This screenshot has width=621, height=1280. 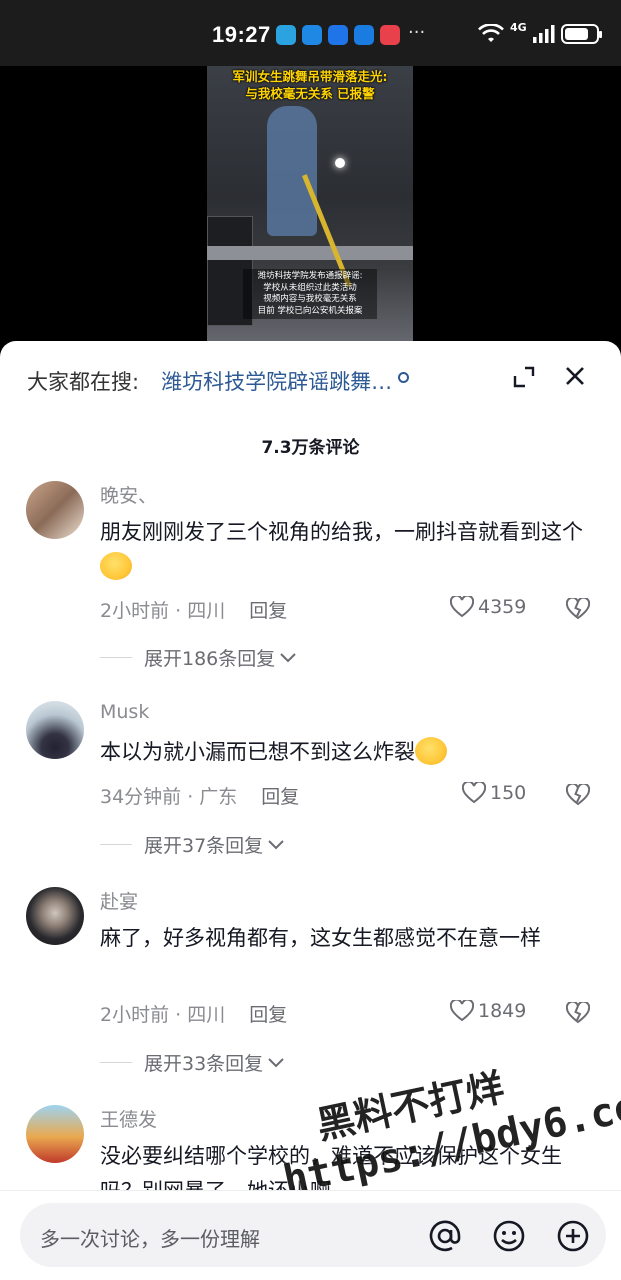 I want to click on browser-app-icon, so click(x=338, y=35).